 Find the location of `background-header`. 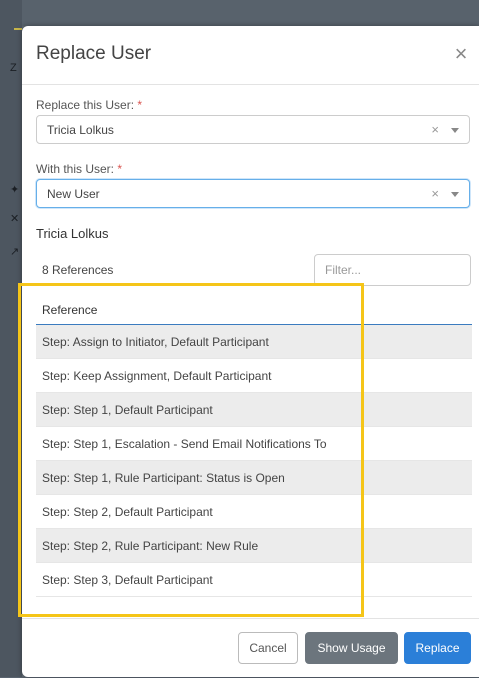

background-header is located at coordinates (239, 13).